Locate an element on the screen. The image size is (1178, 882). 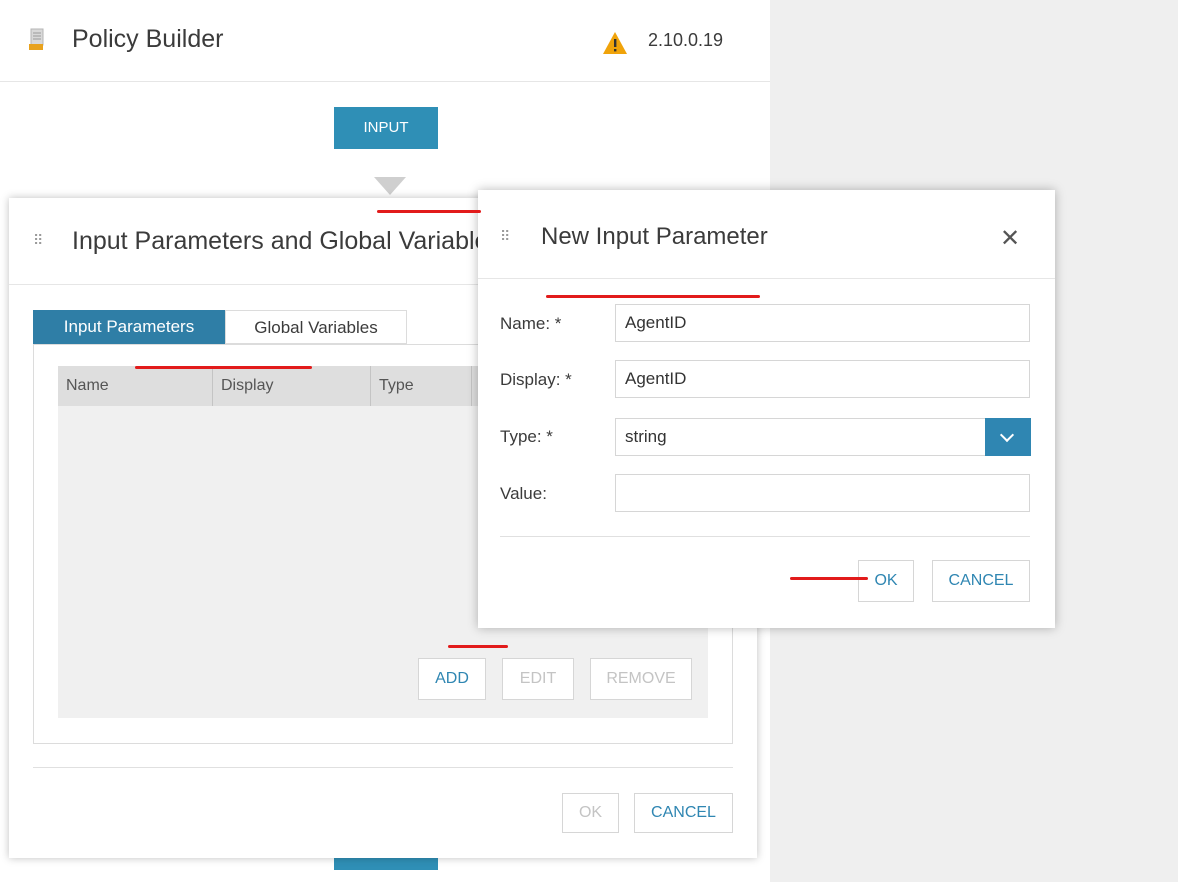
app-header: Policy Builder 2.10.0.19 is located at coordinates (385, 41).